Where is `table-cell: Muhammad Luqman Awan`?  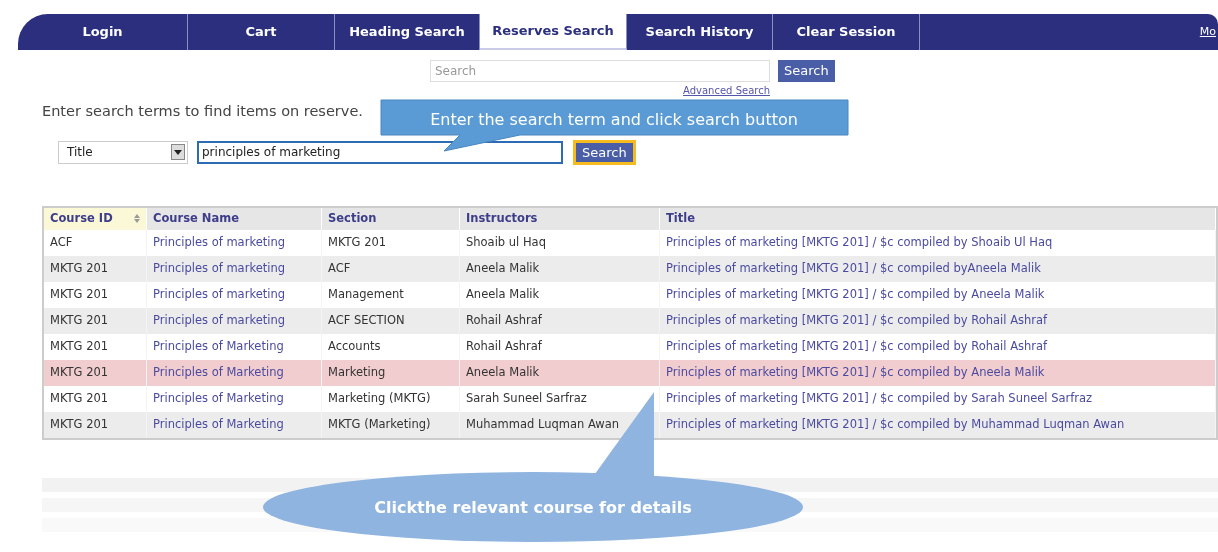
table-cell: Muhammad Luqman Awan is located at coordinates (543, 425).